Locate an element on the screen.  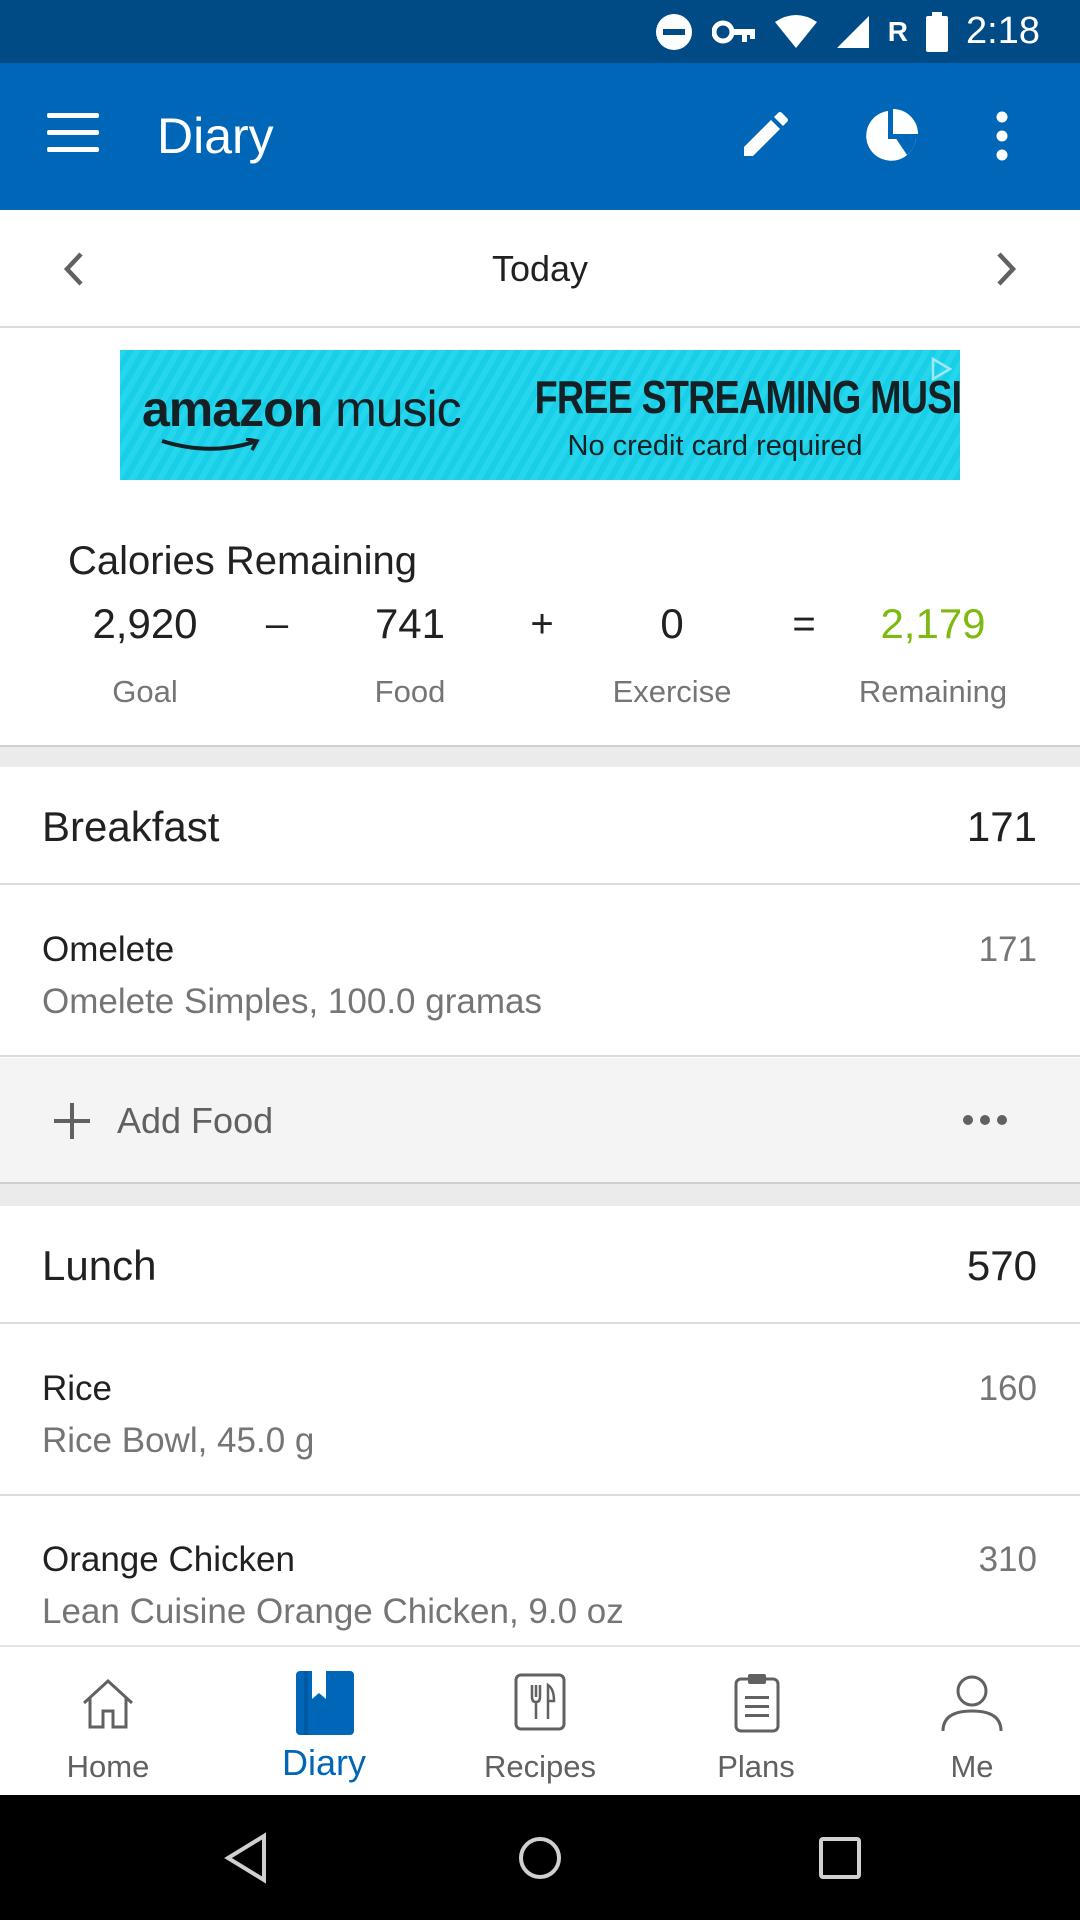
profile-icon is located at coordinates (972, 1703).